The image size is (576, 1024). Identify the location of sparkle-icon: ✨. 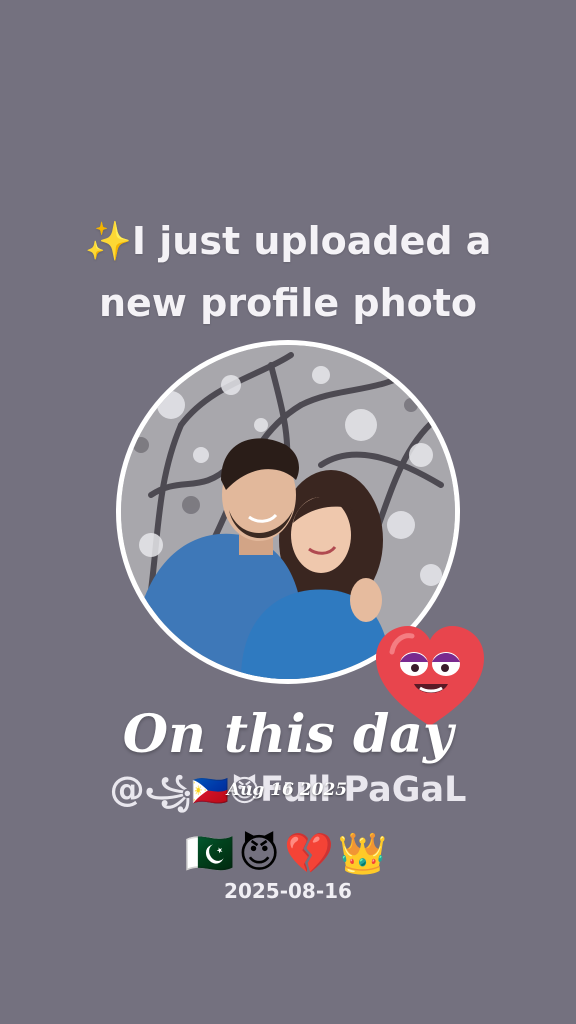
(108, 241).